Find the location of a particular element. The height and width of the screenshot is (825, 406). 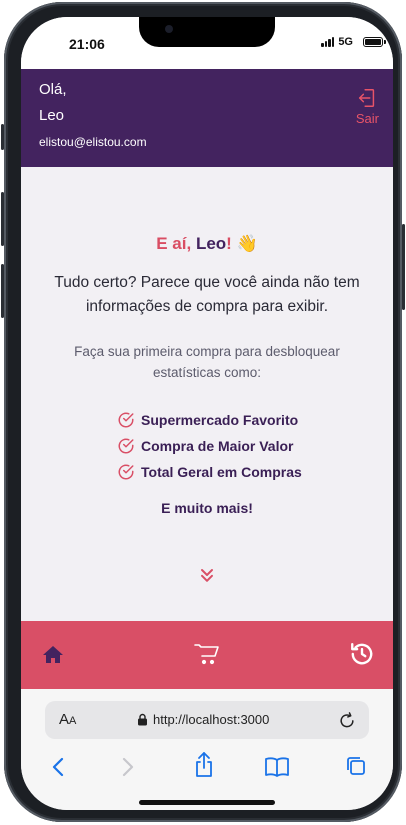

browser-toolbar: AA http://localhost:3000 is located at coordinates (207, 749).